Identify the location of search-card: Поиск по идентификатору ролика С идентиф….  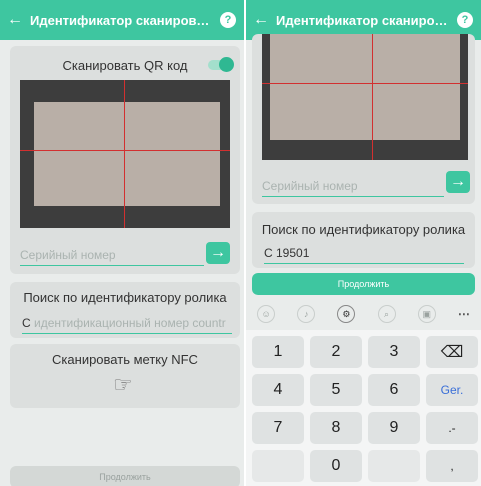
(125, 310).